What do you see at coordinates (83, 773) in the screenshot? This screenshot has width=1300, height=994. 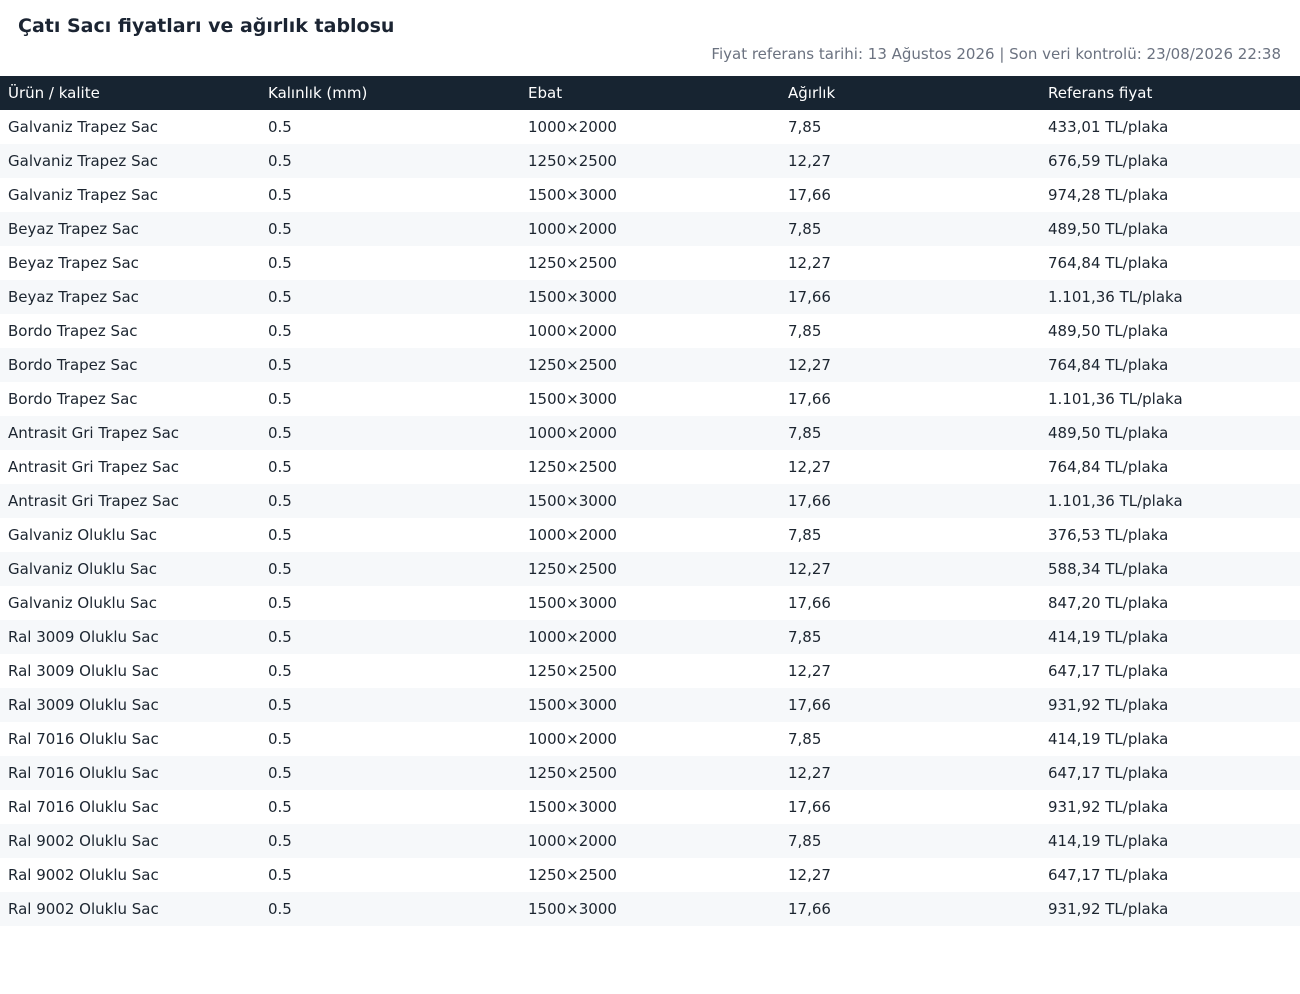 I see `cell-product: Ral 7016 Oluklu Sac` at bounding box center [83, 773].